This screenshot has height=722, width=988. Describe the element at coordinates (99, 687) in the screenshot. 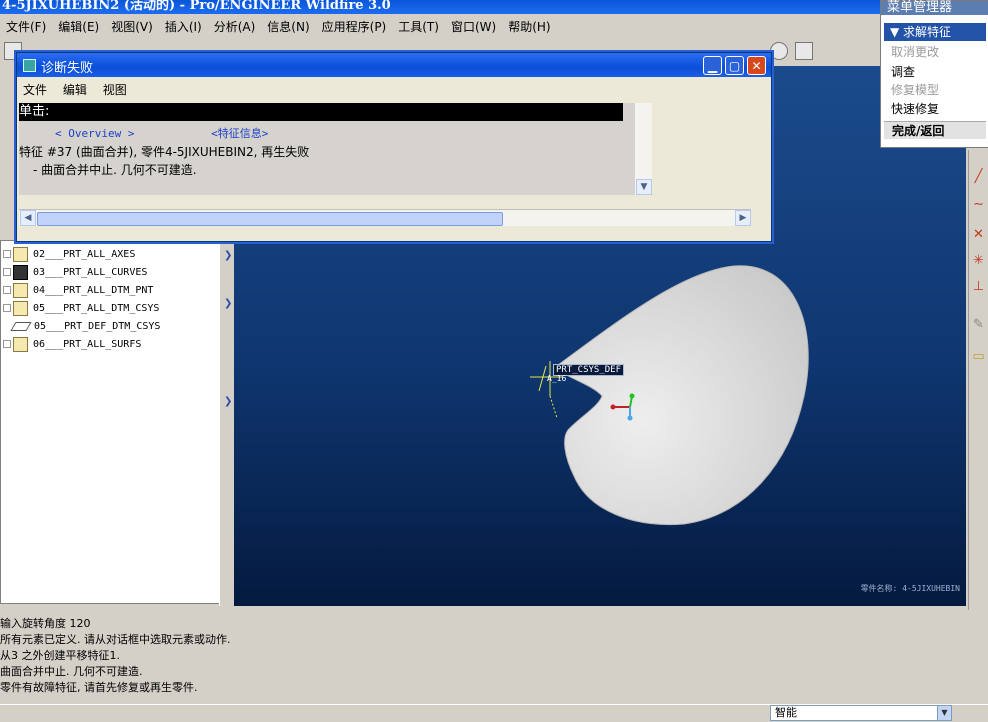

I see `message-line: 零件有故障特征, 请首先修复或再生零件.` at that location.